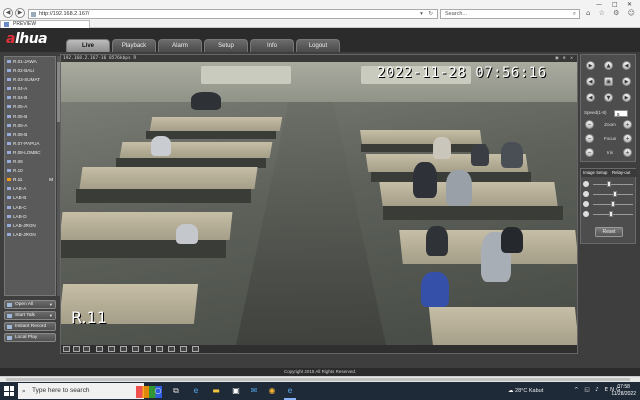  I want to click on zoom-out-button: −, so click(589, 124).